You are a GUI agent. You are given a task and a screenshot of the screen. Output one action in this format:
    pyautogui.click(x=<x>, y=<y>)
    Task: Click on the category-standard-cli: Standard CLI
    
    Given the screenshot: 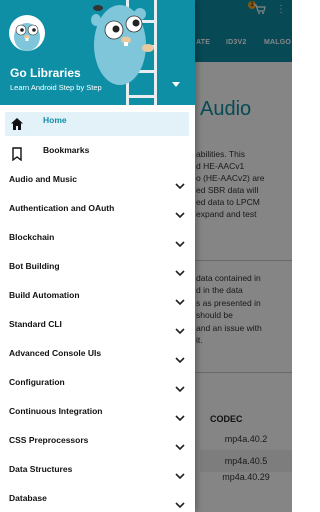 What is the action you would take?
    pyautogui.click(x=97, y=324)
    